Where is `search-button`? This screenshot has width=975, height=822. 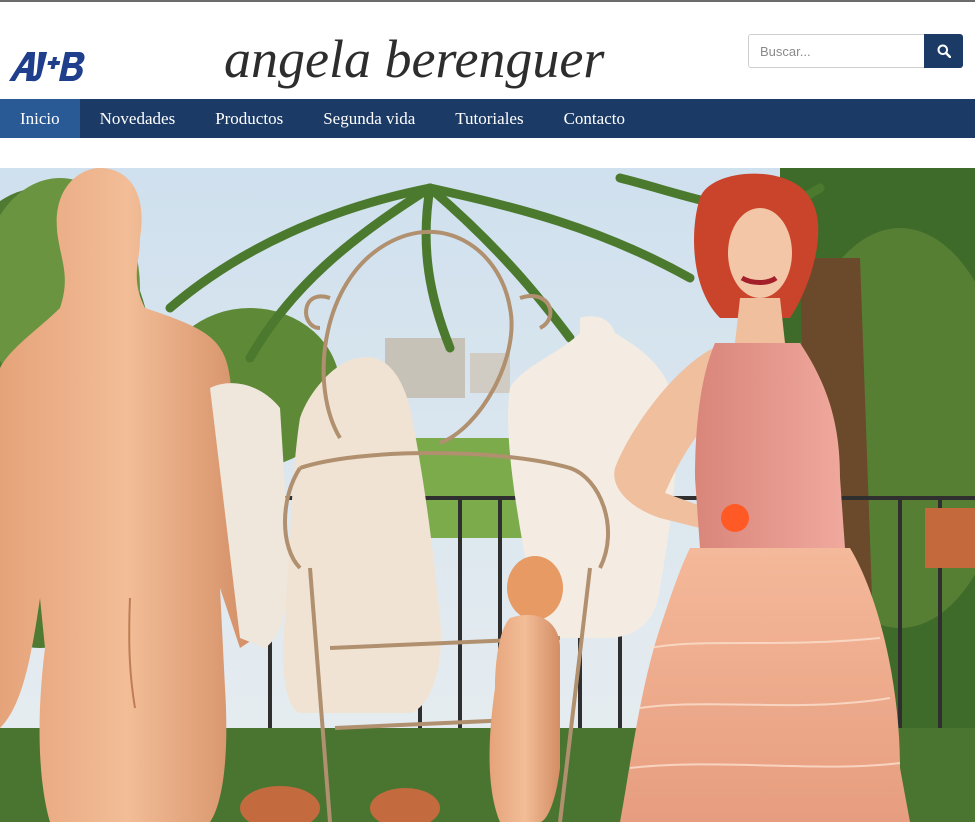
search-button is located at coordinates (943, 51).